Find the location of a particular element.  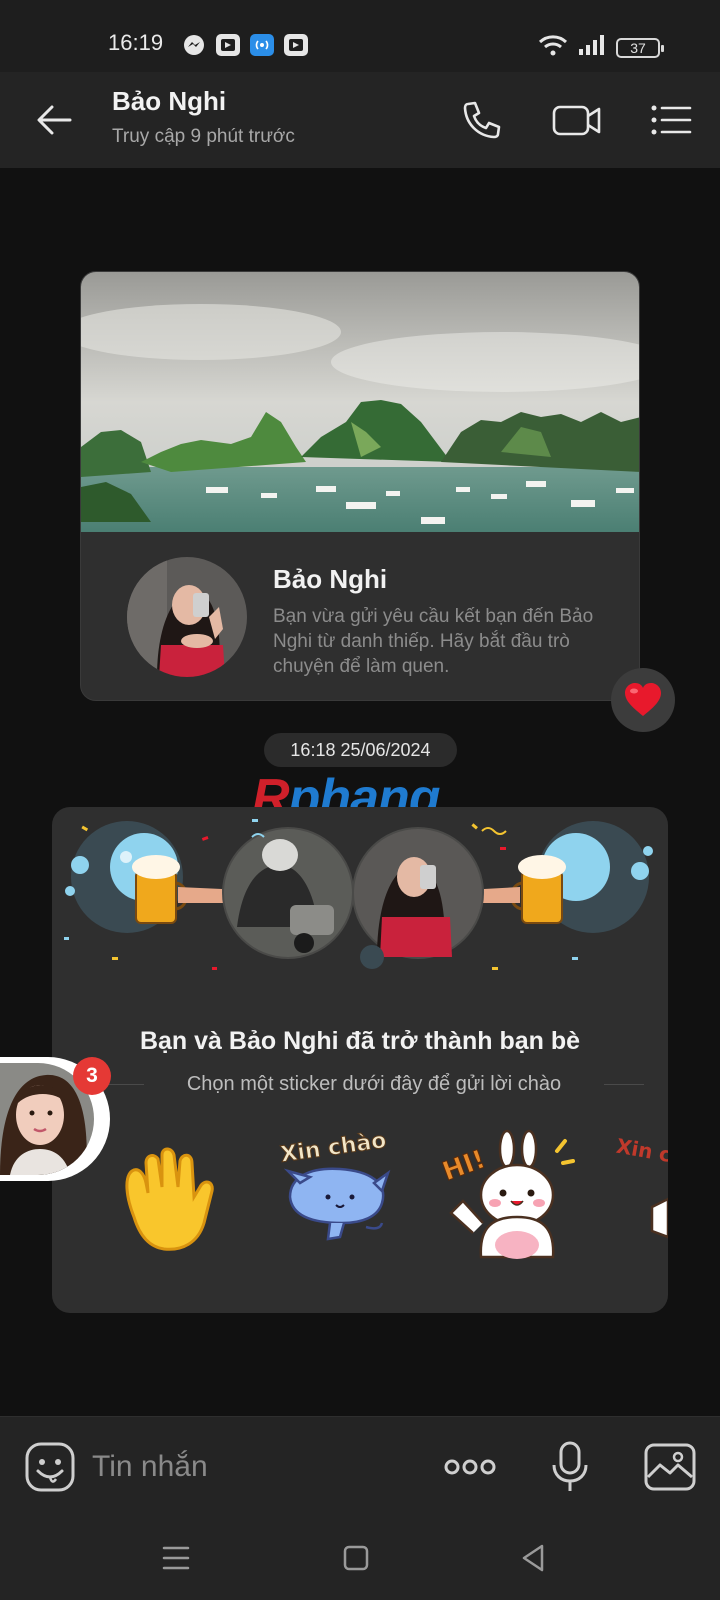

messenger-icon is located at coordinates (194, 45).